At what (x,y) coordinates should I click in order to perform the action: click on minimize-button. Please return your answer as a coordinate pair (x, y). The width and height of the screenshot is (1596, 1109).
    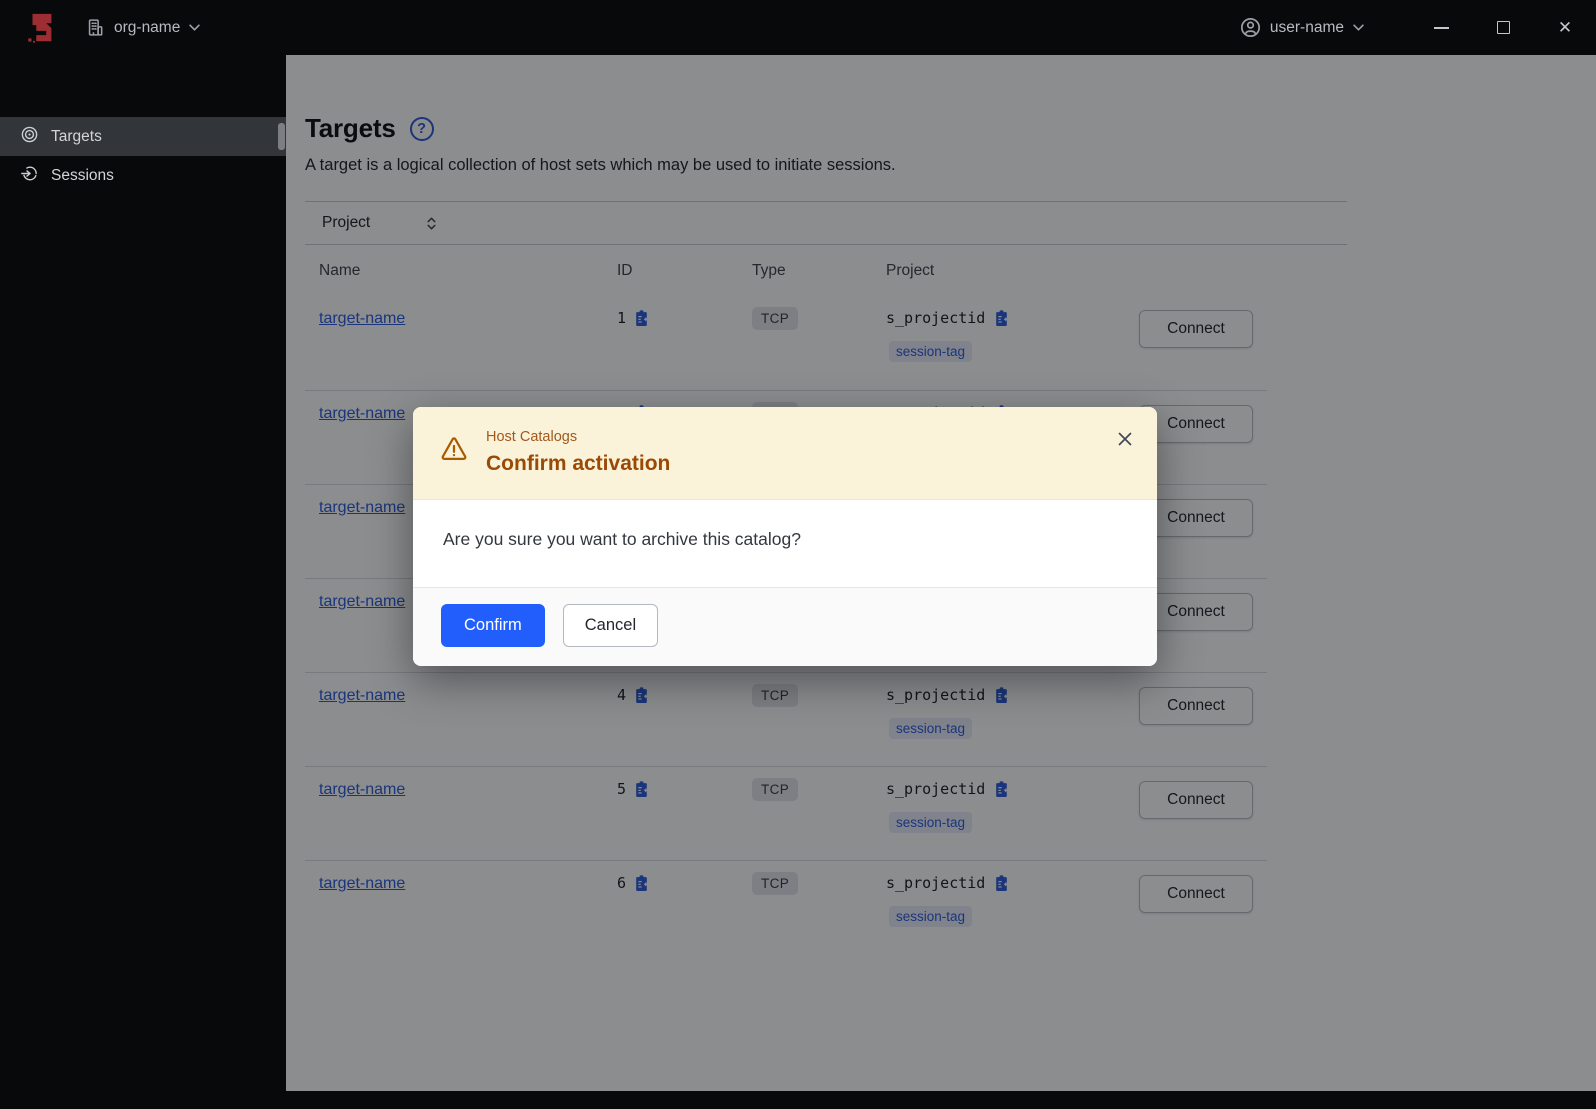
    Looking at the image, I should click on (1441, 28).